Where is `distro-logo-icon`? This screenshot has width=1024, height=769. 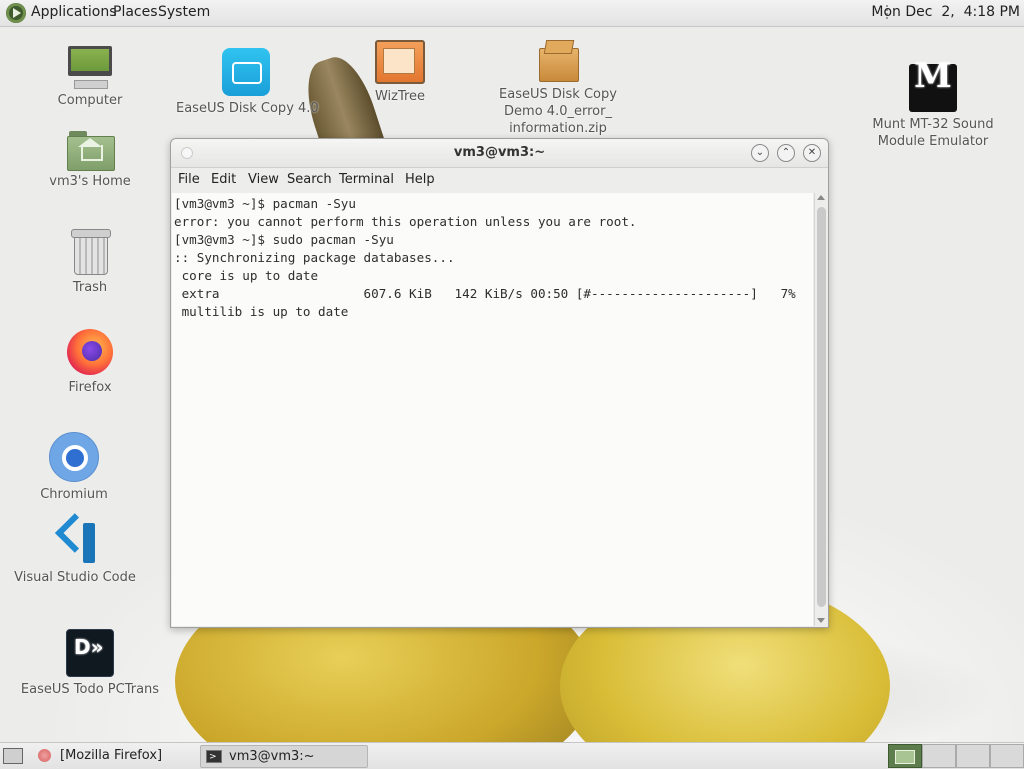 distro-logo-icon is located at coordinates (16, 13).